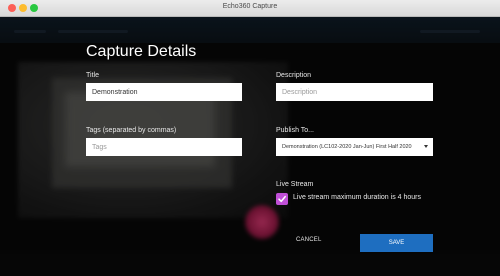 The image size is (500, 276). I want to click on live-stream-checkbox, so click(282, 199).